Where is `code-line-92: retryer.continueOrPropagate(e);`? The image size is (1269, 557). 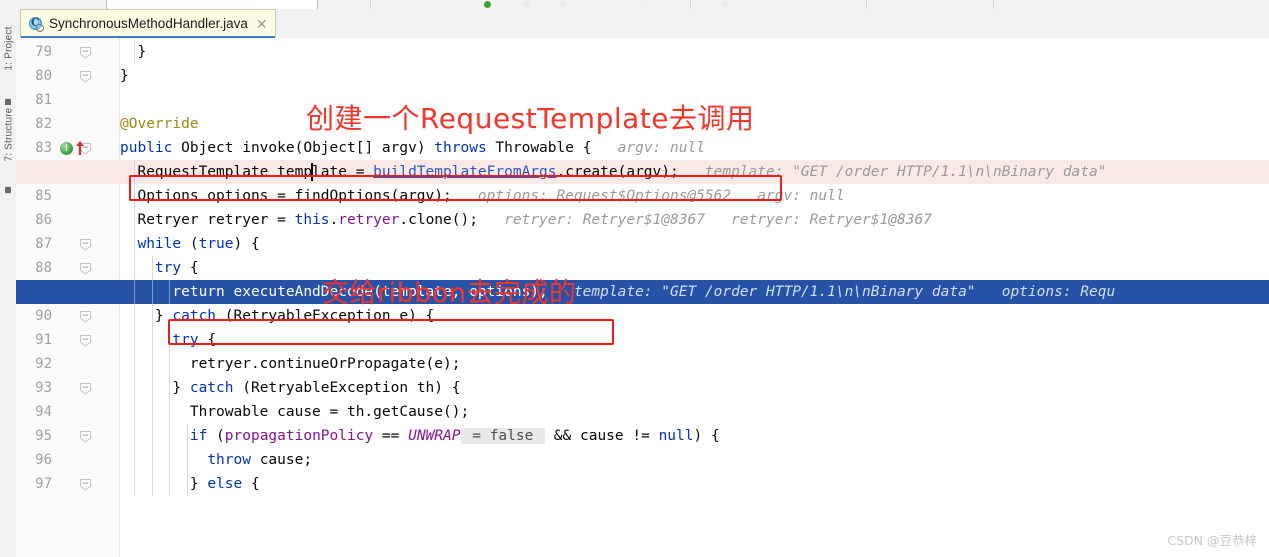
code-line-92: retryer.continueOrPropagate(e); is located at coordinates (694, 364).